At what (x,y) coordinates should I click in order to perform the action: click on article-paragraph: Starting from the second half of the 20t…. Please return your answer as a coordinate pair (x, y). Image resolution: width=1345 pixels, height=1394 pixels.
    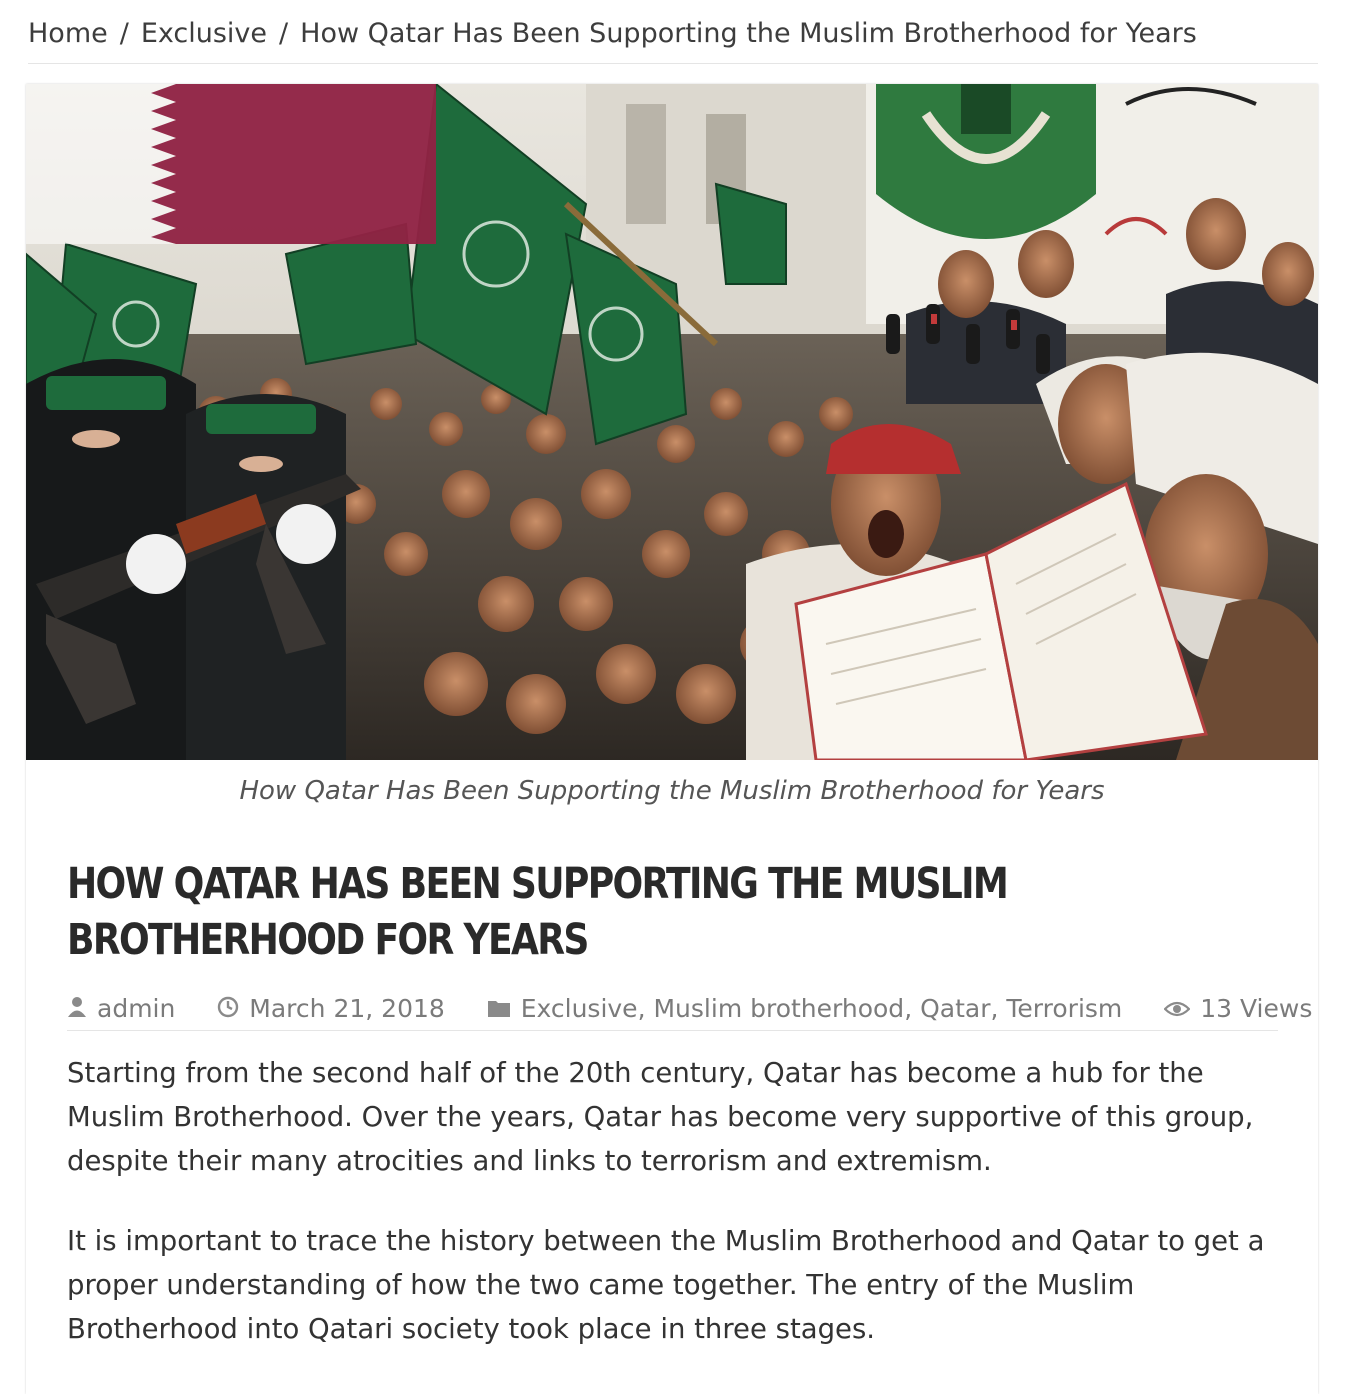
    Looking at the image, I should click on (660, 1117).